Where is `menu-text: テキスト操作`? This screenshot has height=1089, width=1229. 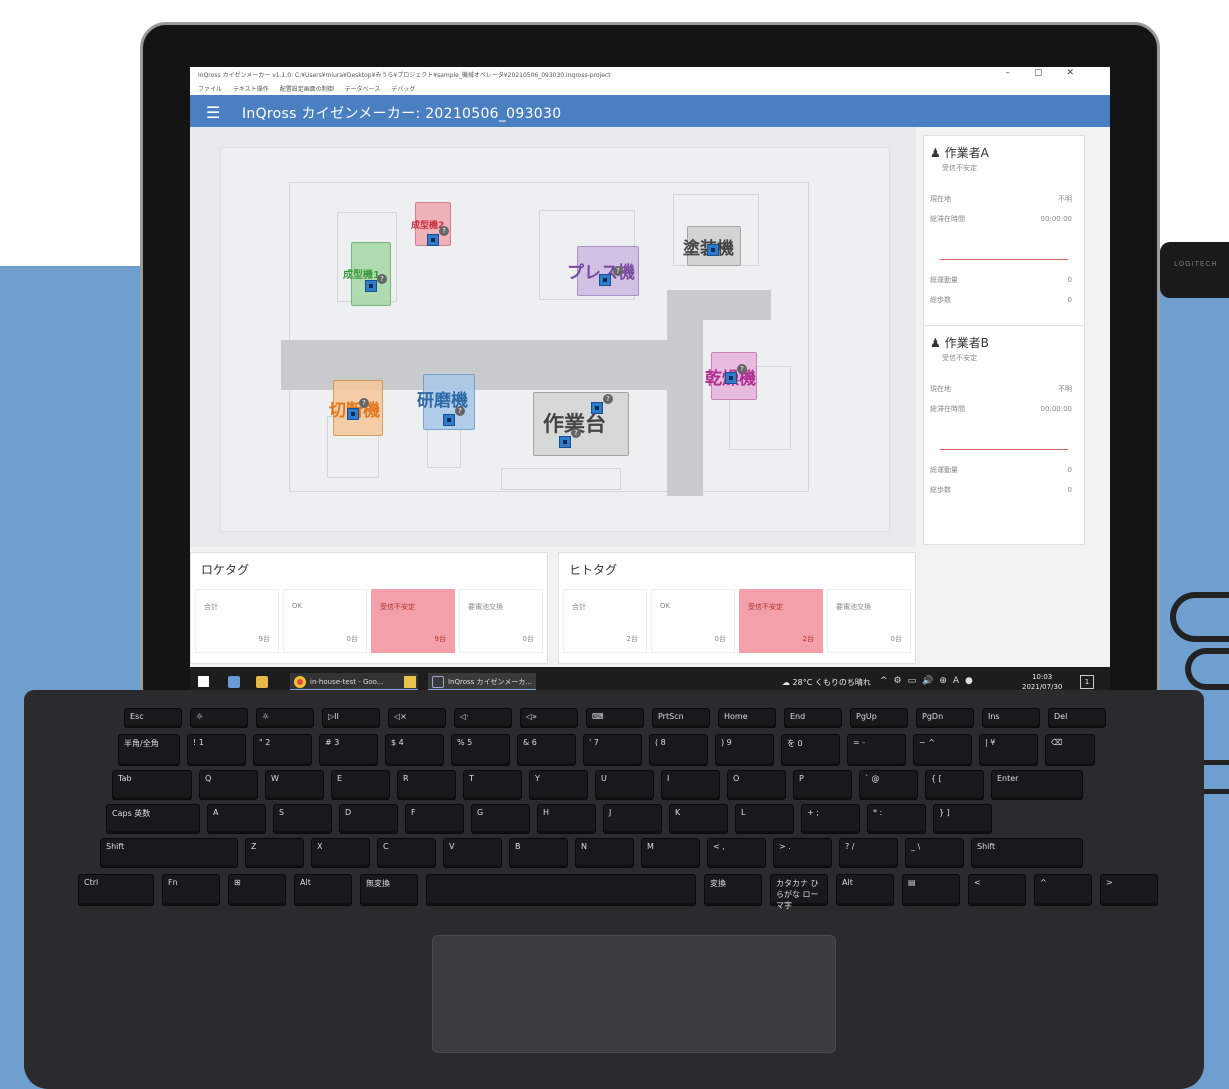
menu-text: テキスト操作 is located at coordinates (251, 89).